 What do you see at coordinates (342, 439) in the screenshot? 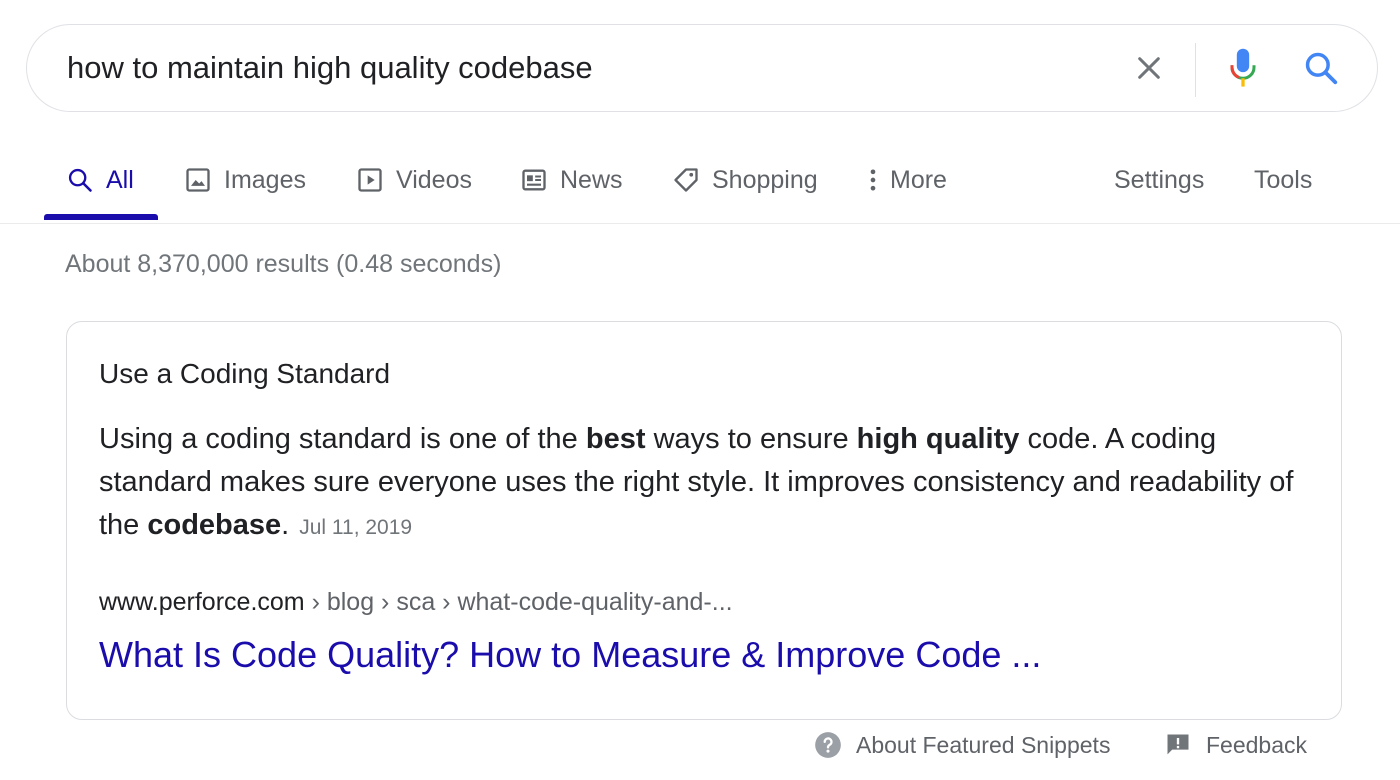
I see `snippet-text: Using a coding standard is one of the` at bounding box center [342, 439].